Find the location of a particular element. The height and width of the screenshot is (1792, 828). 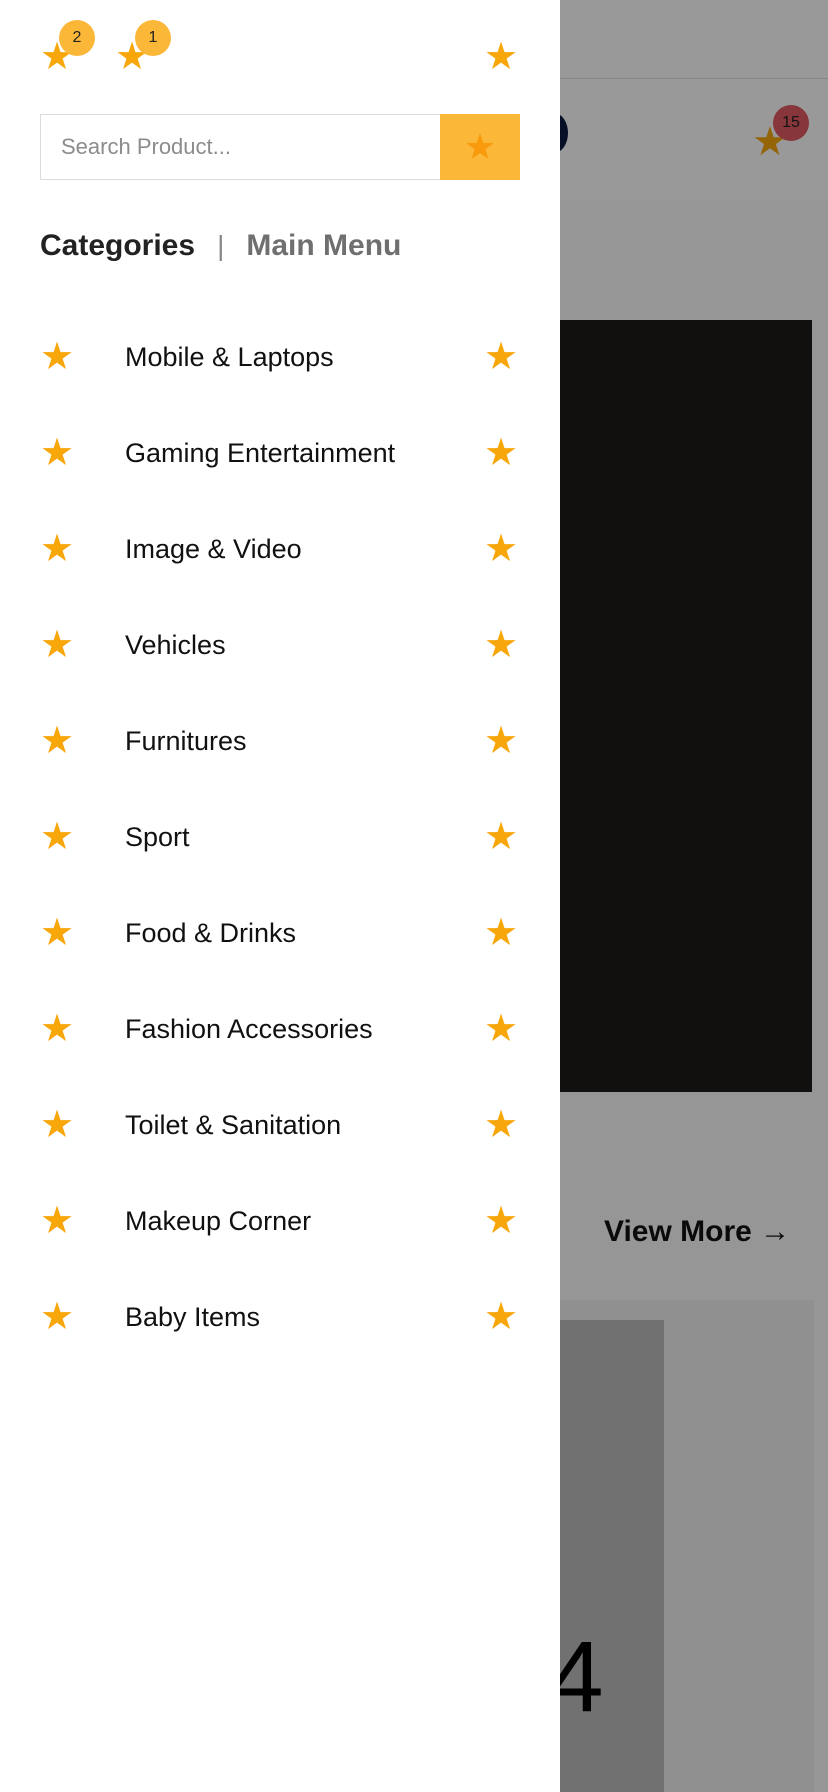

search-input is located at coordinates (241, 147).